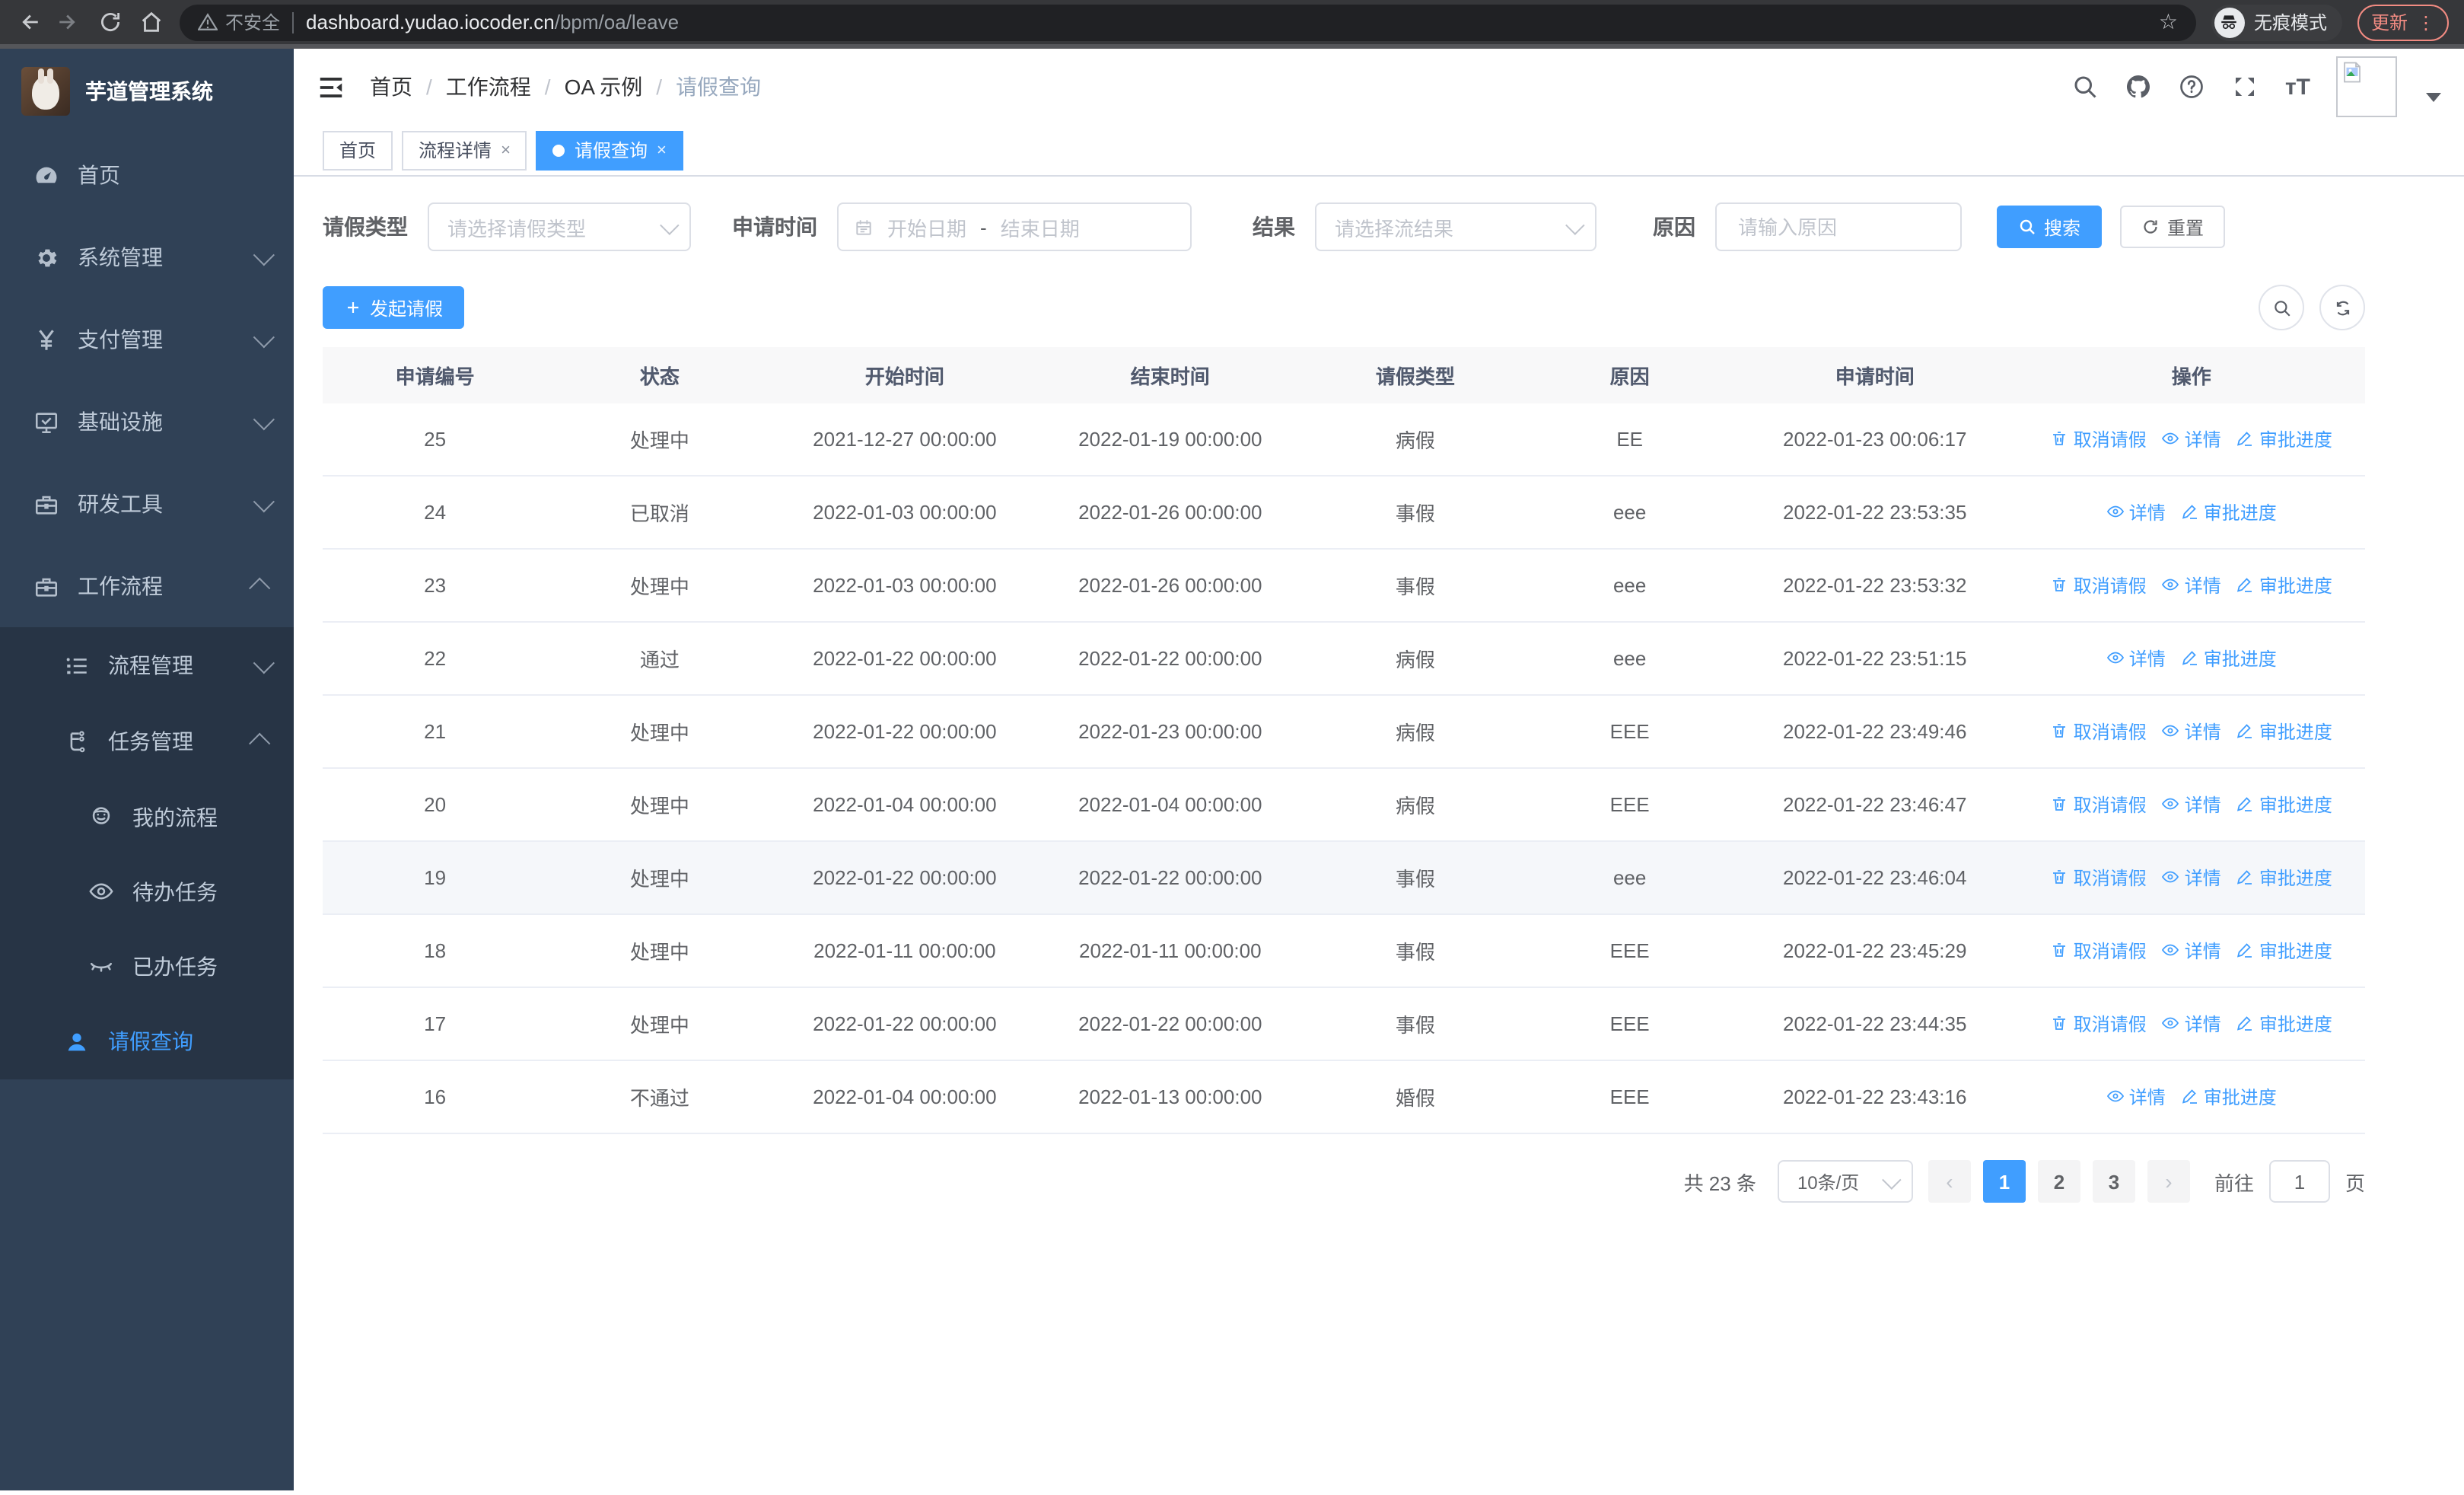 The width and height of the screenshot is (2464, 1495). I want to click on sidebar-item-todo-tasks: 待办任务, so click(147, 892).